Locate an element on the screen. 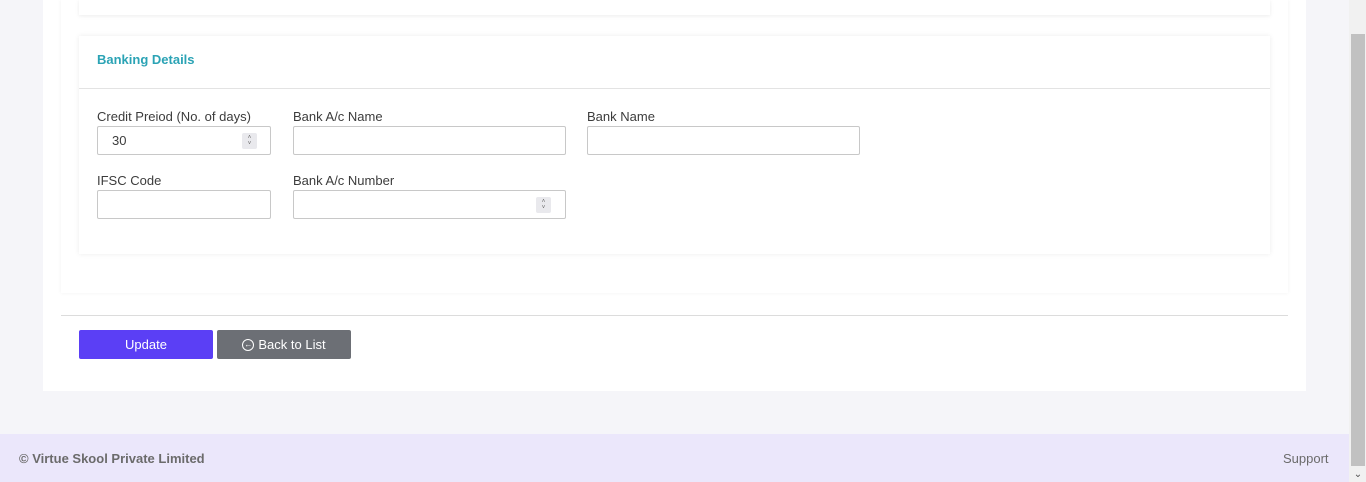  actions-divider is located at coordinates (674, 315).